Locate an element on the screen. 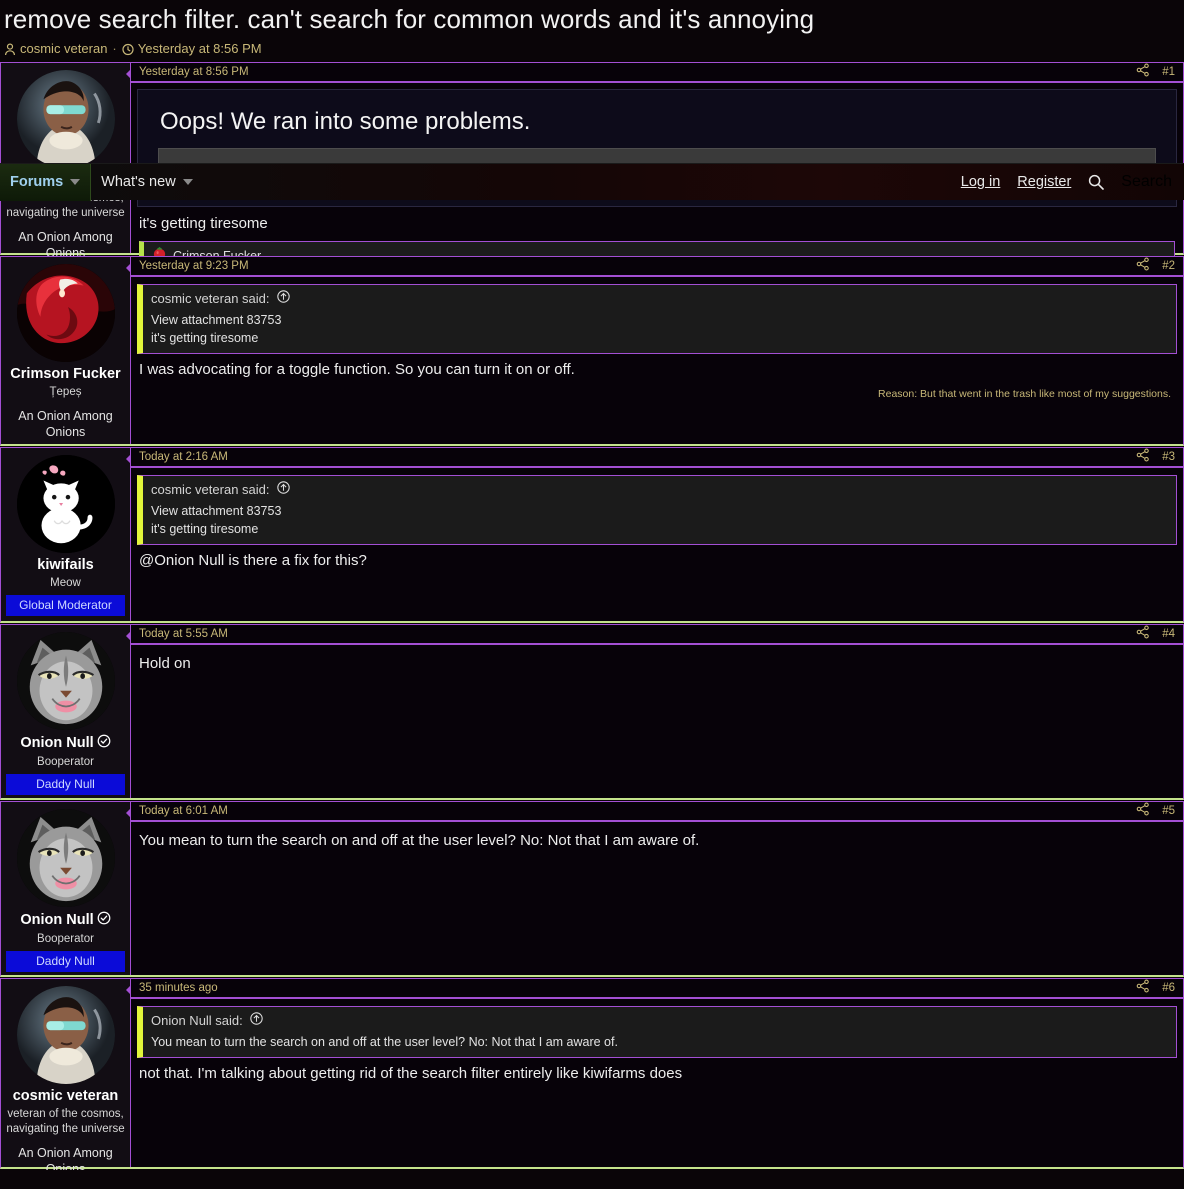  post-text: Hold on is located at coordinates (165, 663).